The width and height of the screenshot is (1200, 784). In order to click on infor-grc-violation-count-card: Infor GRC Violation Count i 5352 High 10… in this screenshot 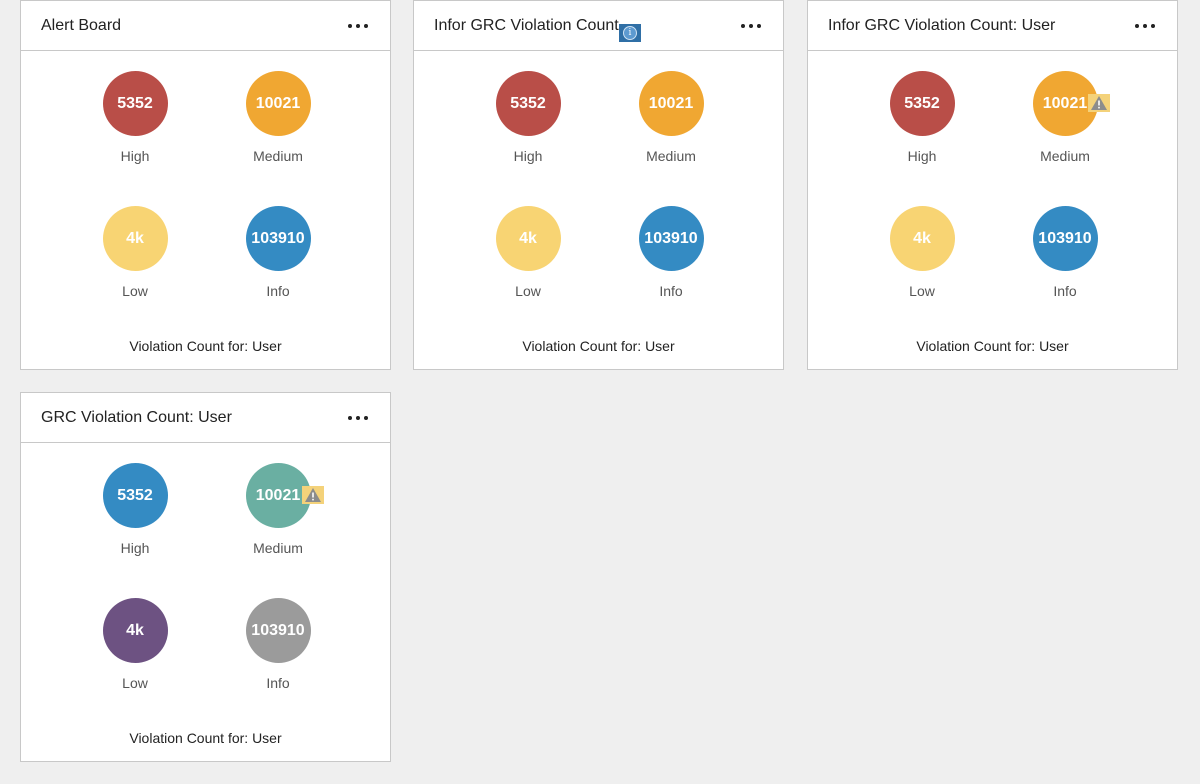, I will do `click(598, 185)`.